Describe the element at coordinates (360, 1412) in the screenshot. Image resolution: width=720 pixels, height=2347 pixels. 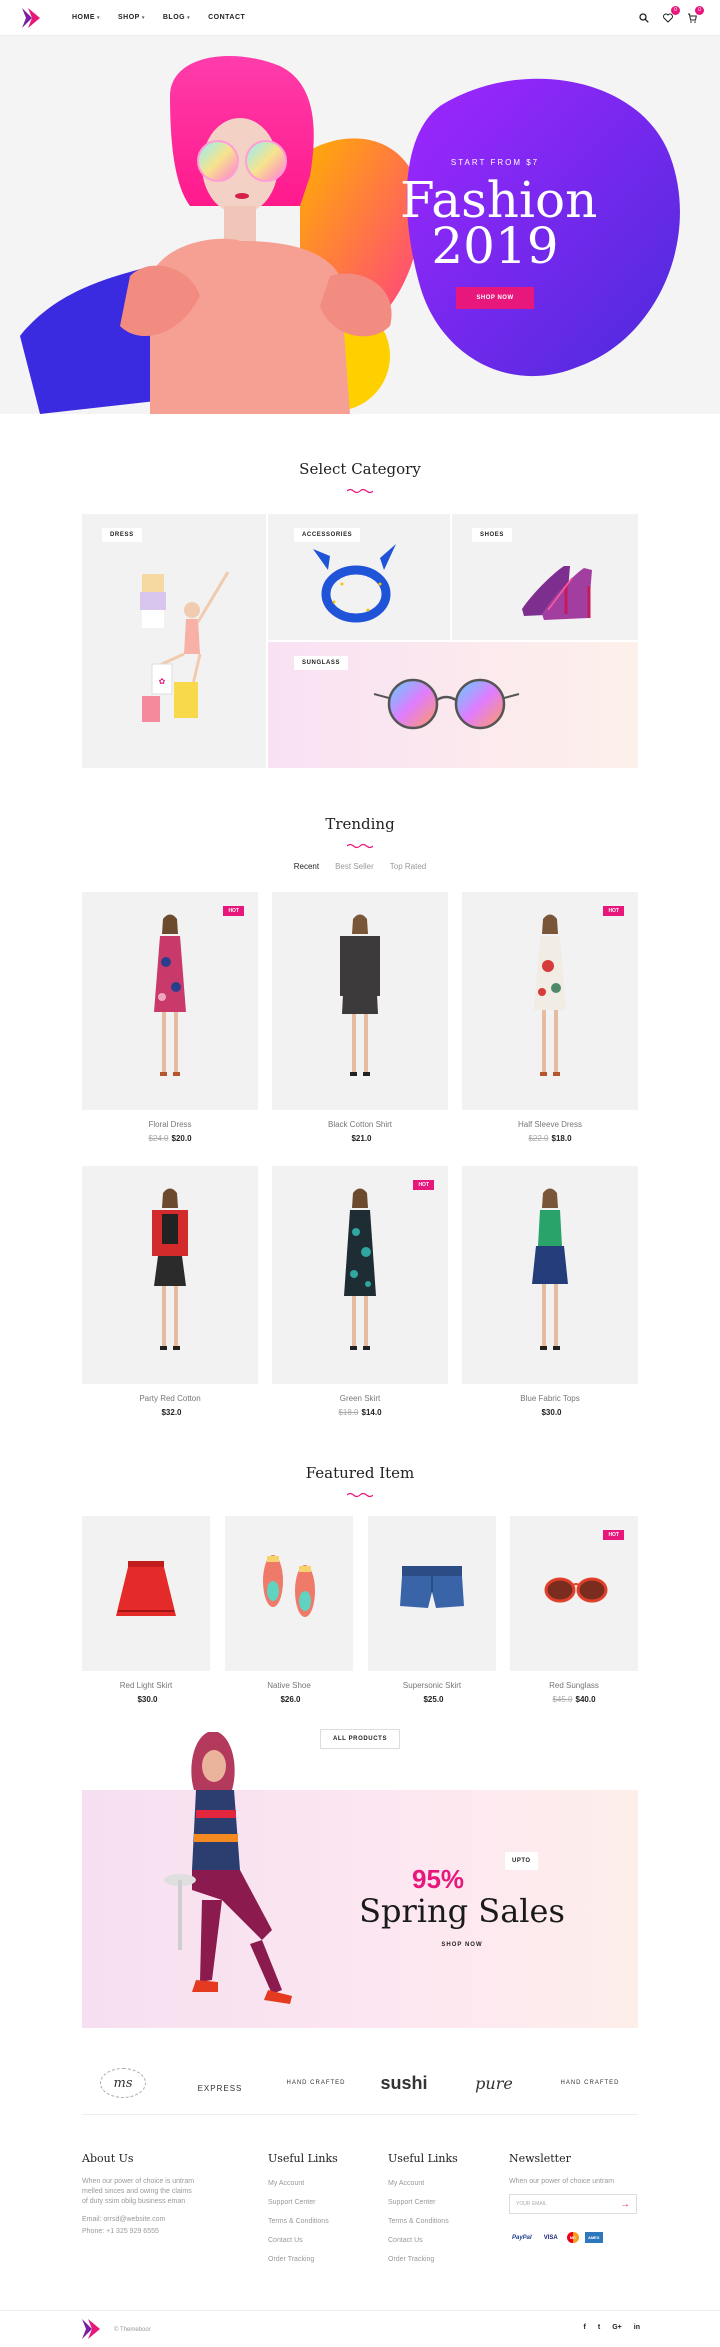
I see `product-price: $18.0 $14.0` at that location.